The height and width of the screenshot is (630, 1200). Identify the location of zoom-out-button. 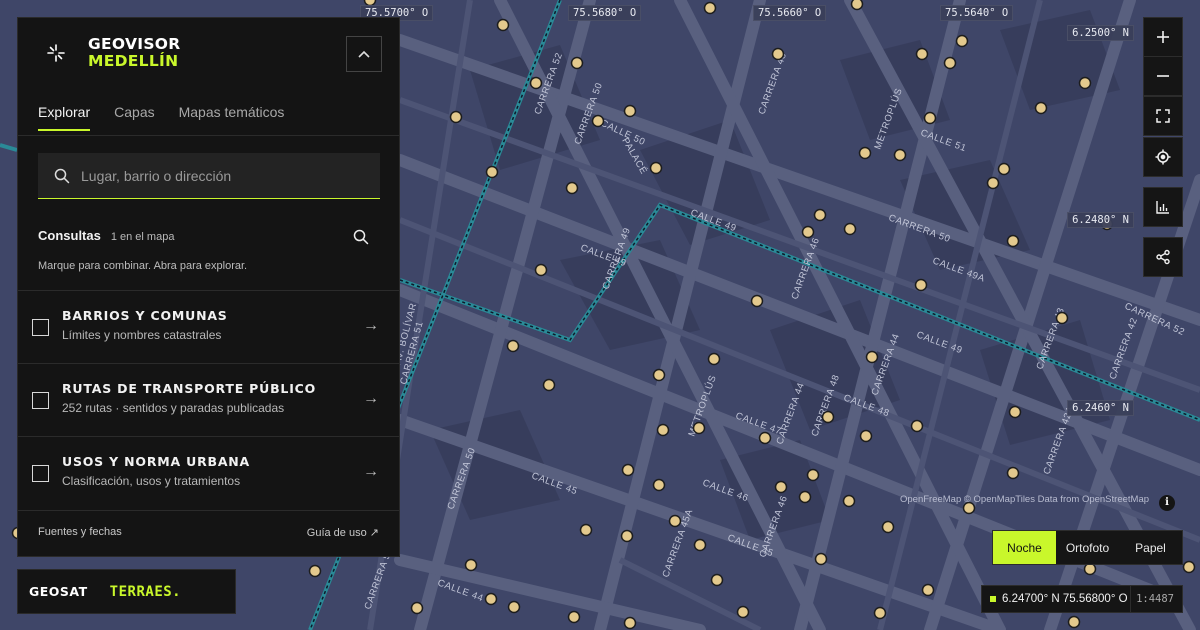
(1163, 76).